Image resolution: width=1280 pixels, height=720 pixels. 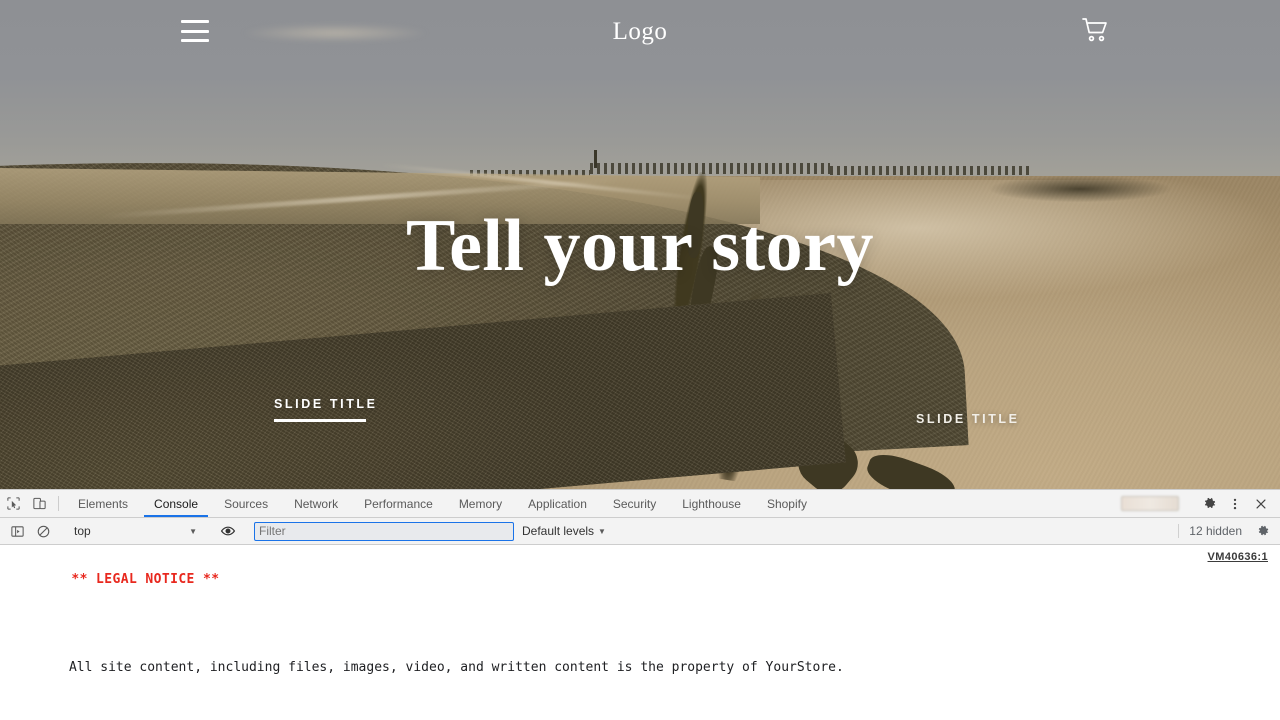 I want to click on tab-security: Security, so click(x=634, y=503).